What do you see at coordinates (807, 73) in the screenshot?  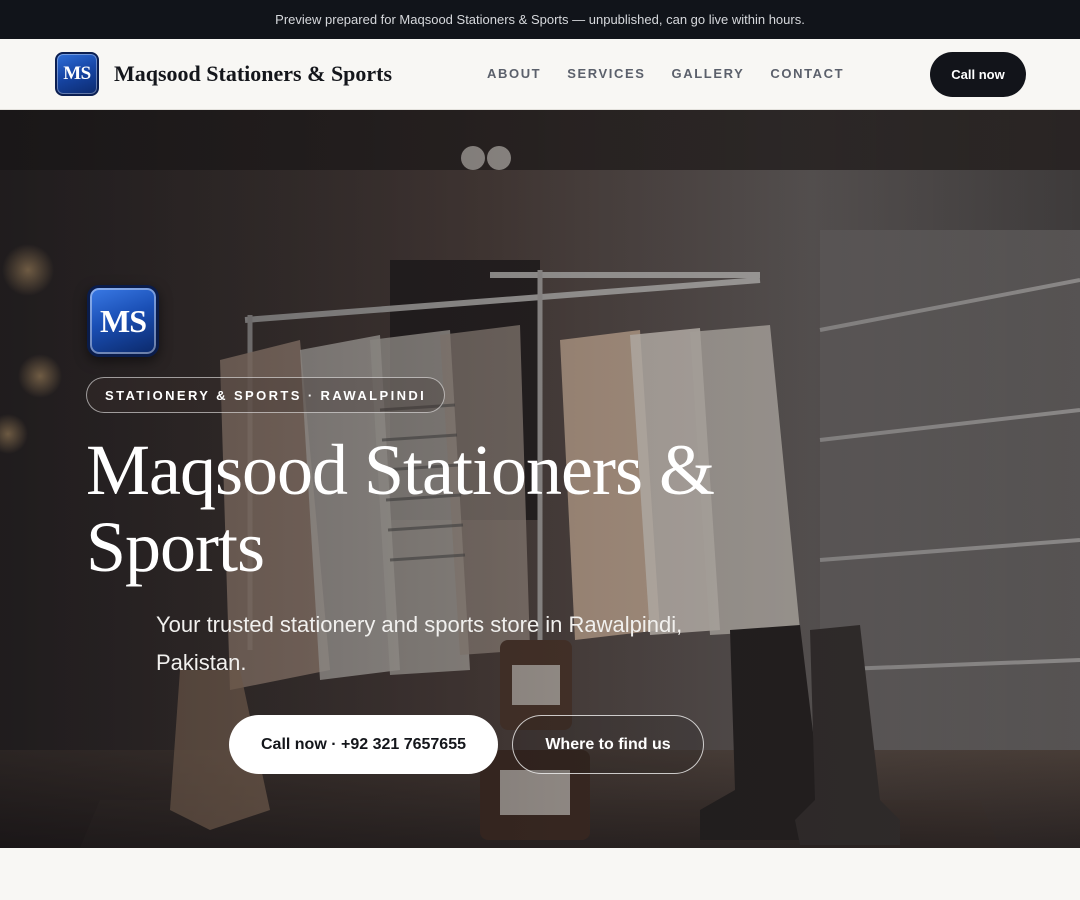 I see `nav-contact: CONTACT` at bounding box center [807, 73].